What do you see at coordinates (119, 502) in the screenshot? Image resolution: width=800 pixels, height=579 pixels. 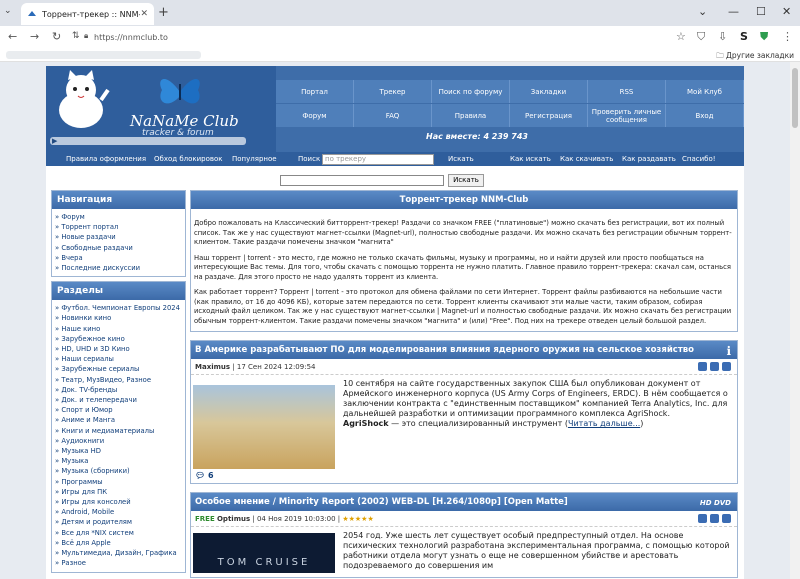 I see `section-link: » Игры для консолей` at bounding box center [119, 502].